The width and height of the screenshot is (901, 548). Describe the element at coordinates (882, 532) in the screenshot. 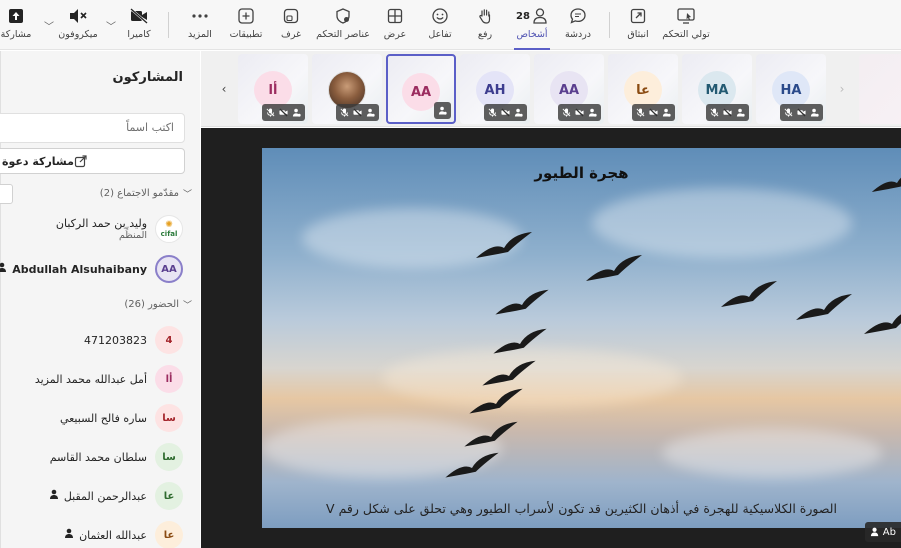

I see `presenter-name-badge: Ab` at that location.